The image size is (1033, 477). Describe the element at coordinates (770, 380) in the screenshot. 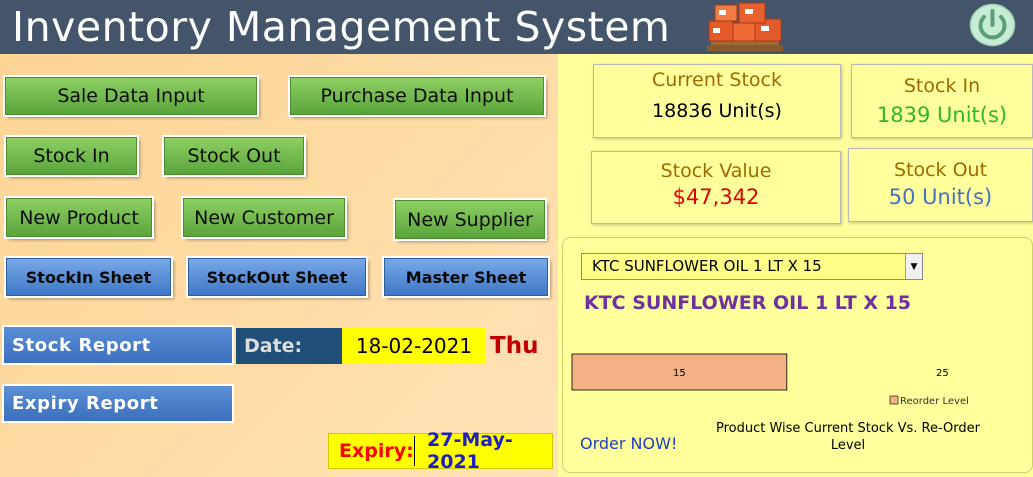

I see `stock-chart: 15 25 Reorder Level` at that location.